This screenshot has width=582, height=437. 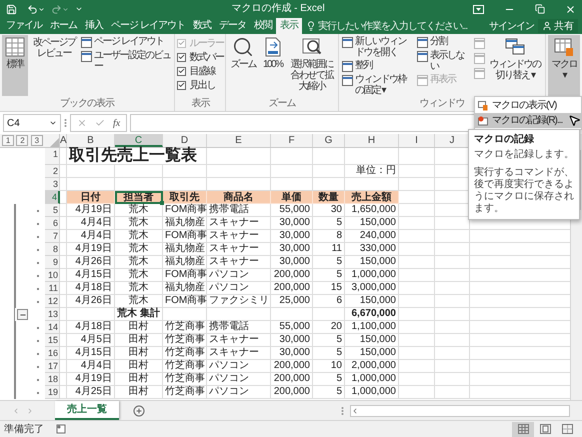 I want to click on row-header: 11, so click(x=52, y=288).